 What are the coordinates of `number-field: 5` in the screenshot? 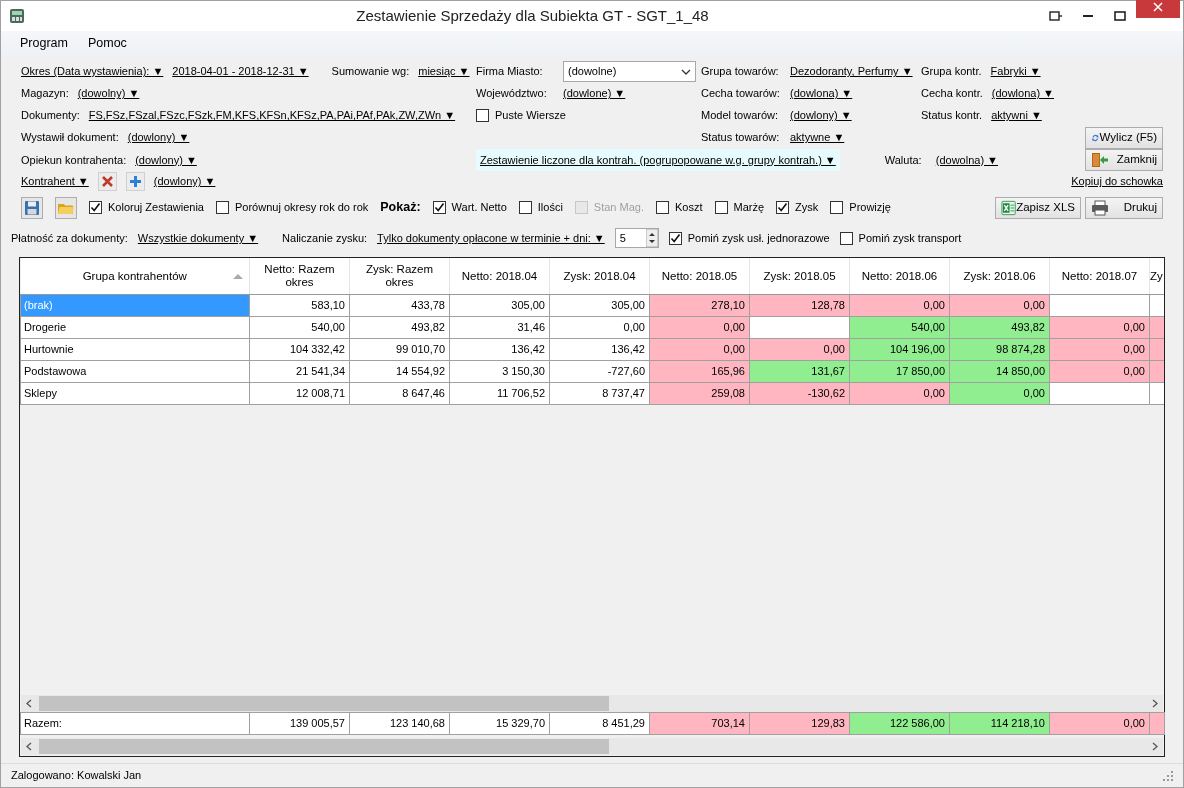 It's located at (636, 238).